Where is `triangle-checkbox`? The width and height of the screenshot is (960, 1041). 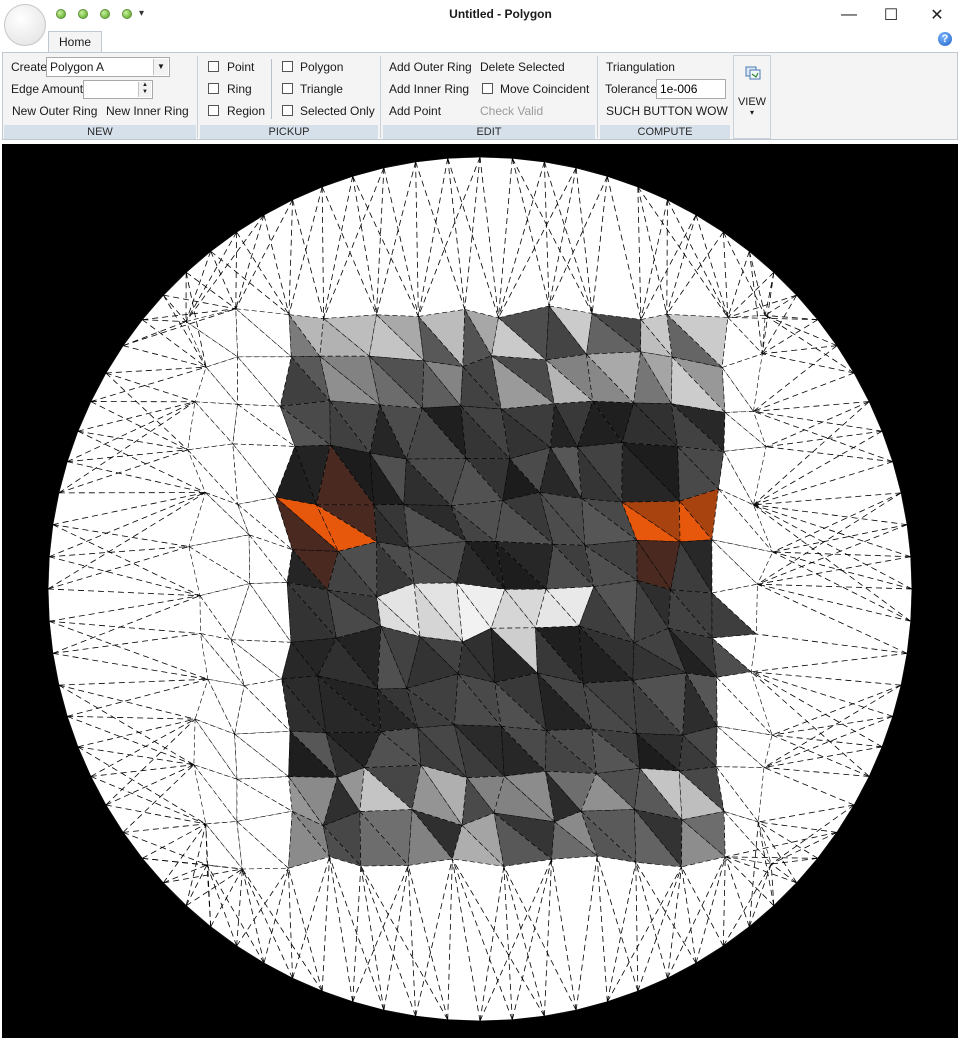
triangle-checkbox is located at coordinates (287, 88).